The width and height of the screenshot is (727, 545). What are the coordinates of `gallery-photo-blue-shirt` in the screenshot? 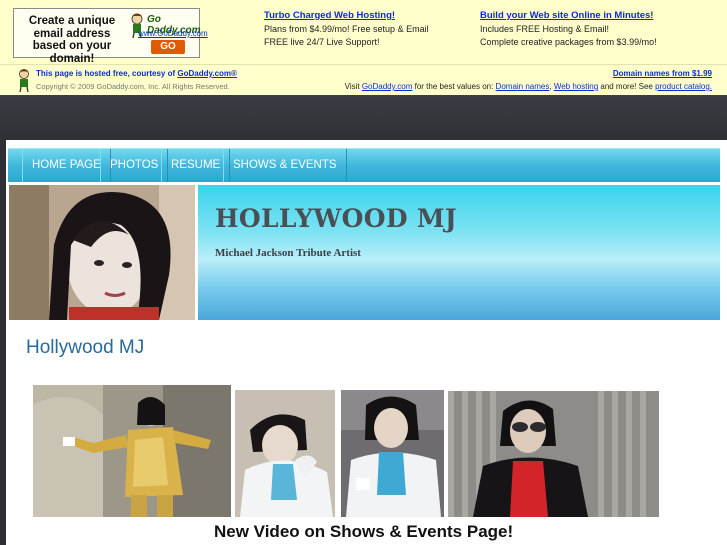 It's located at (392, 453).